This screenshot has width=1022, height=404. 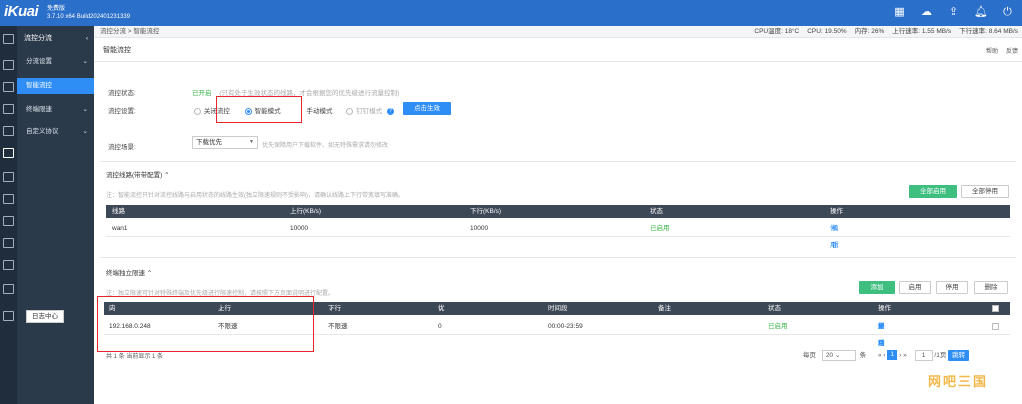 What do you see at coordinates (225, 142) in the screenshot?
I see `scene-select: 下载优先 ▼` at bounding box center [225, 142].